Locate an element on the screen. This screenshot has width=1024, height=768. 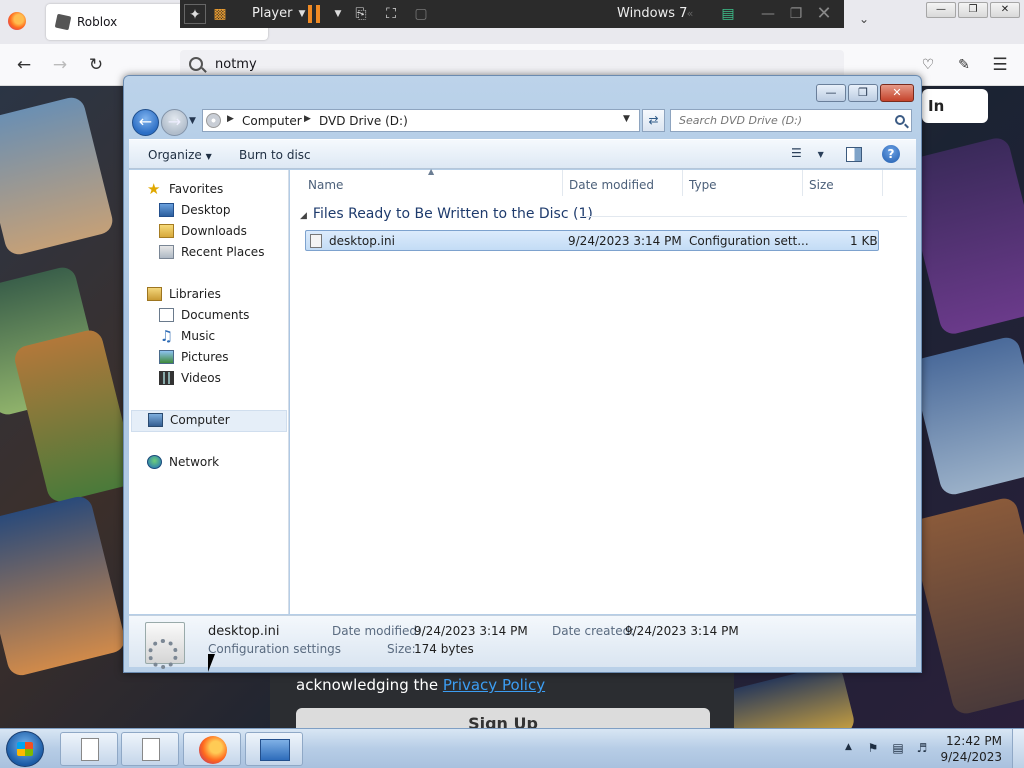
vm-minimize-icon: — is located at coordinates (768, 14).